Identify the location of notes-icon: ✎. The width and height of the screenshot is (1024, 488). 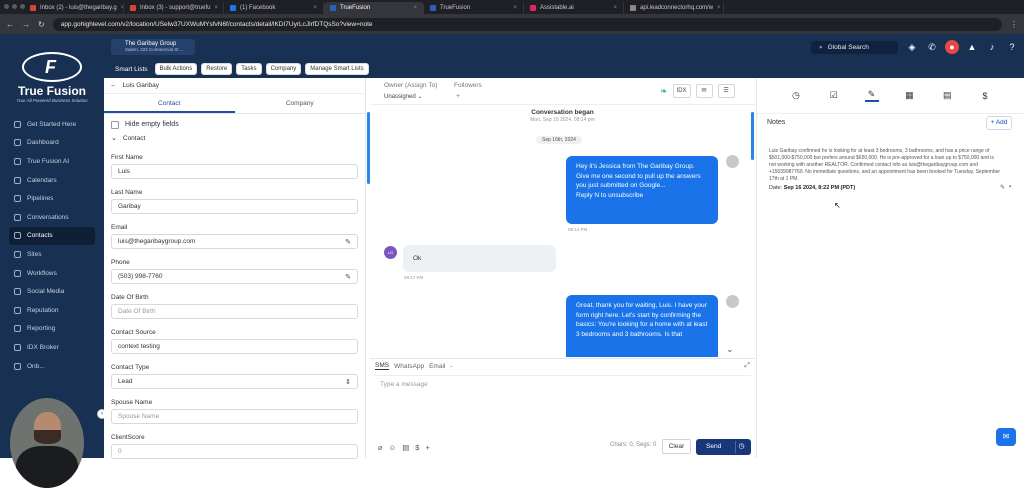
(871, 95).